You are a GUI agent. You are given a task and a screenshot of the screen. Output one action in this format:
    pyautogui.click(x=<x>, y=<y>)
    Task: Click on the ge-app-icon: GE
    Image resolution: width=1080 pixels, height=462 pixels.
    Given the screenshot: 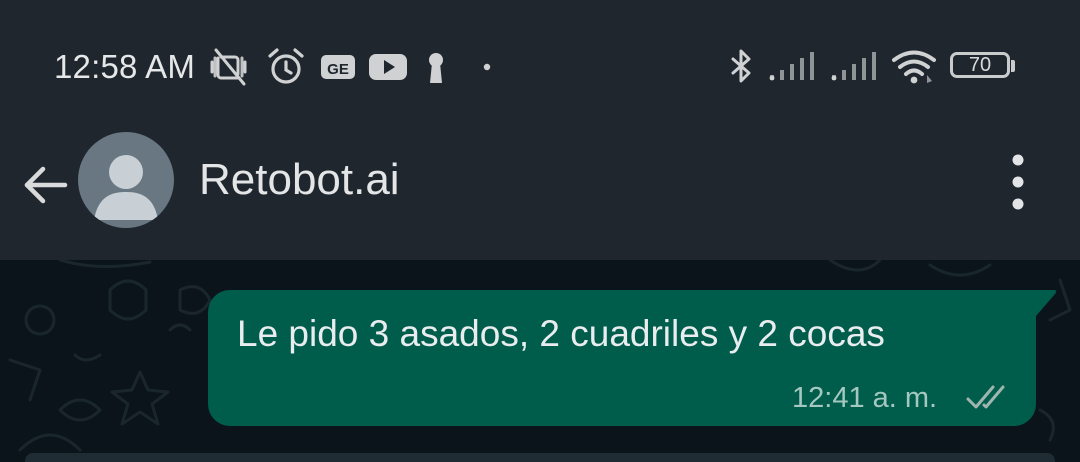 What is the action you would take?
    pyautogui.click(x=338, y=67)
    